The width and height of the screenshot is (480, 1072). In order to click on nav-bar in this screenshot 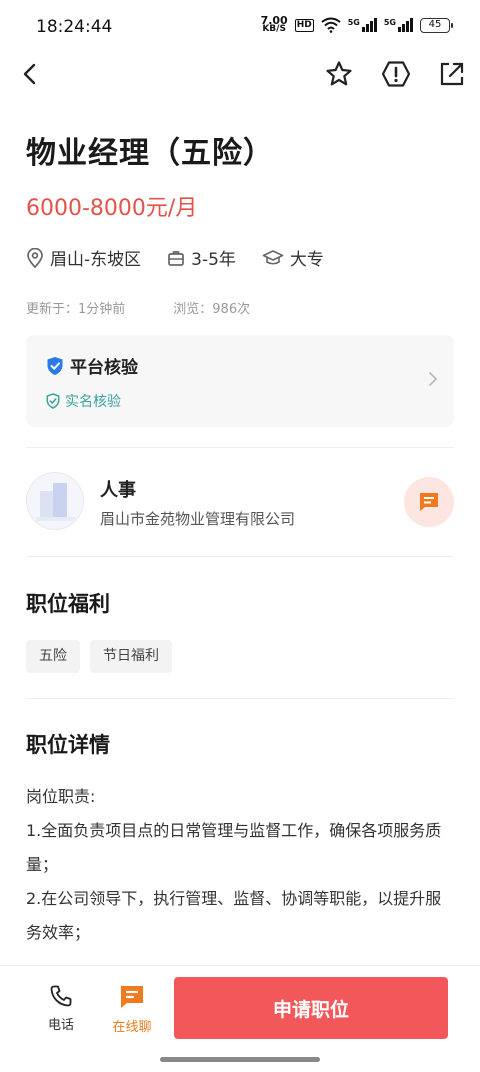, I will do `click(240, 74)`.